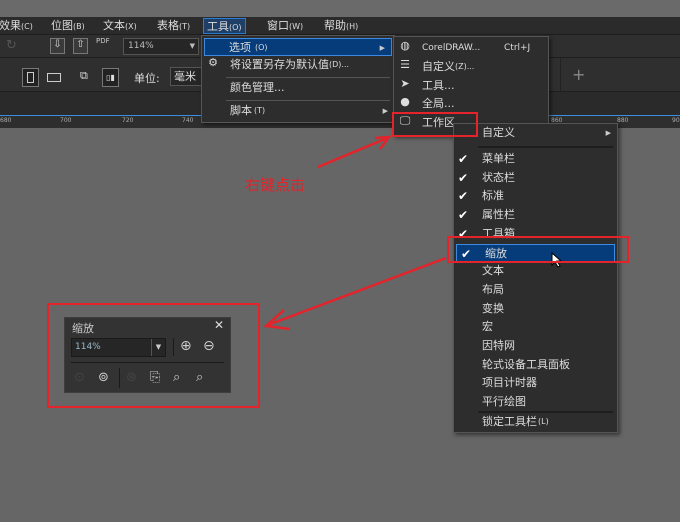 Image resolution: width=680 pixels, height=522 pixels. Describe the element at coordinates (355, 233) in the screenshot. I see `annotation-arrows` at that location.